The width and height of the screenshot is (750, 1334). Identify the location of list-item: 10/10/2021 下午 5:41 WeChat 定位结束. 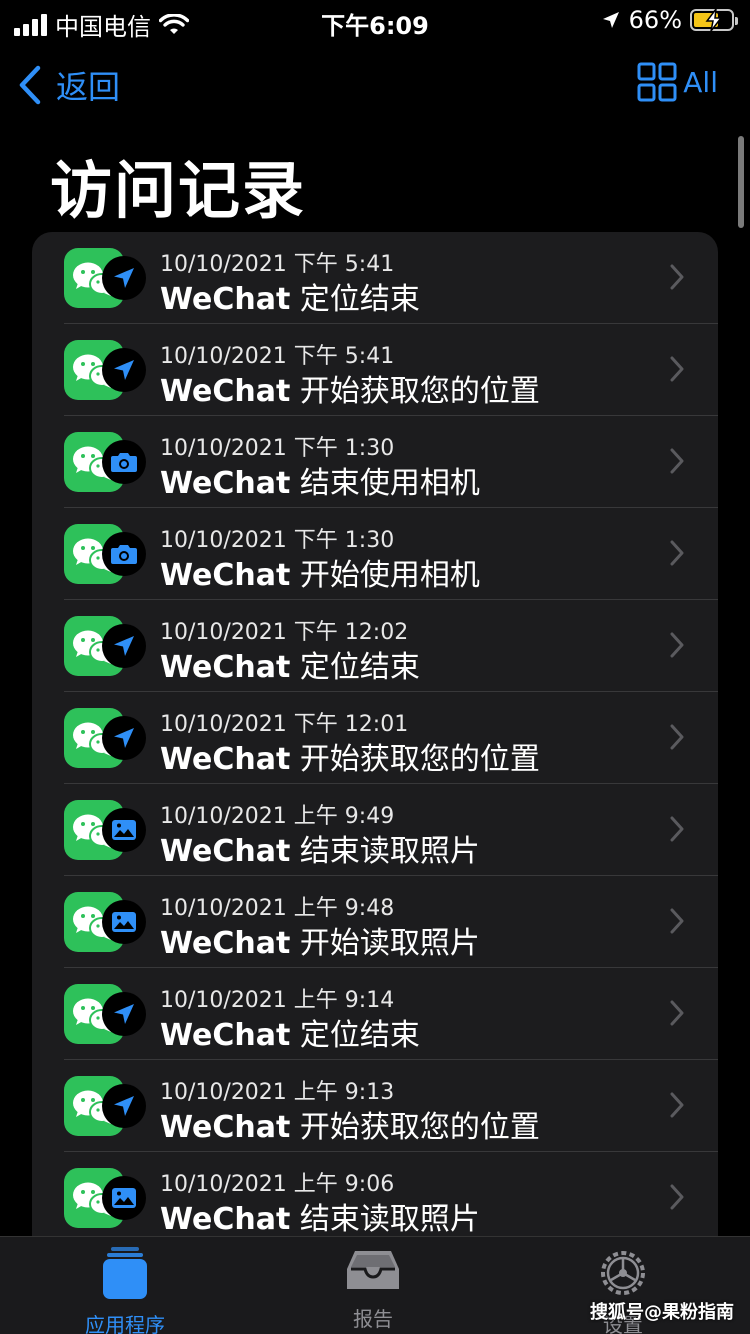
(375, 278).